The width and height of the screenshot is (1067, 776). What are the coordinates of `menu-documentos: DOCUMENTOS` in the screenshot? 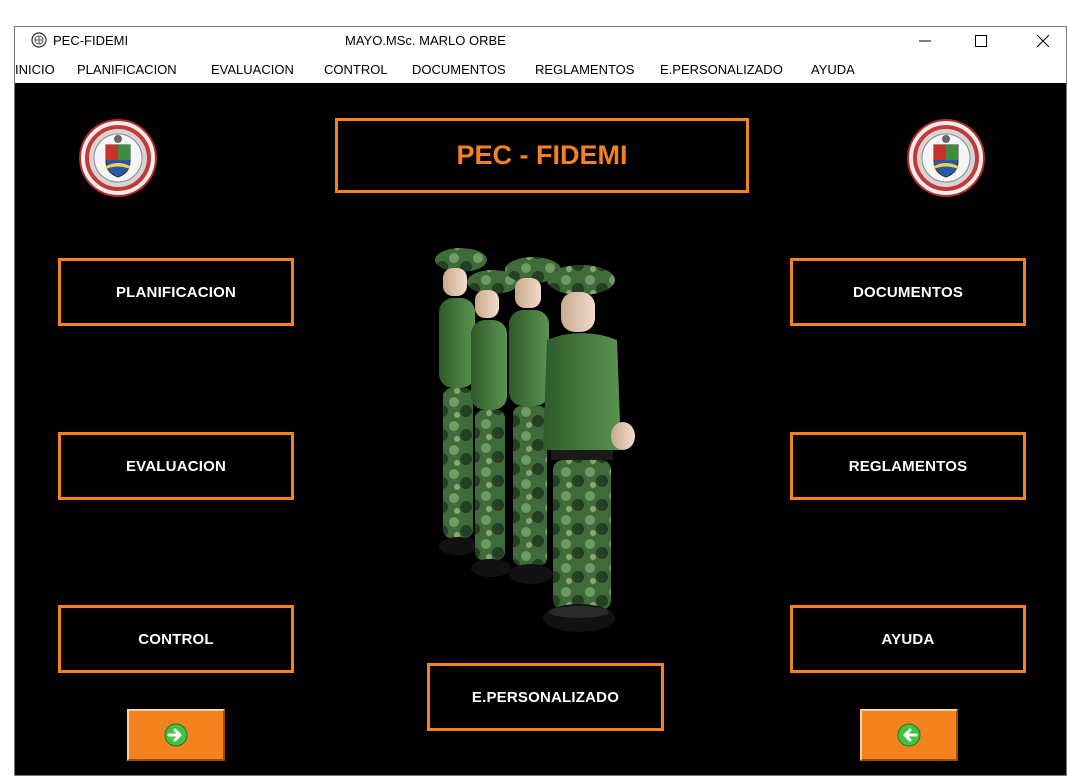 It's located at (459, 69).